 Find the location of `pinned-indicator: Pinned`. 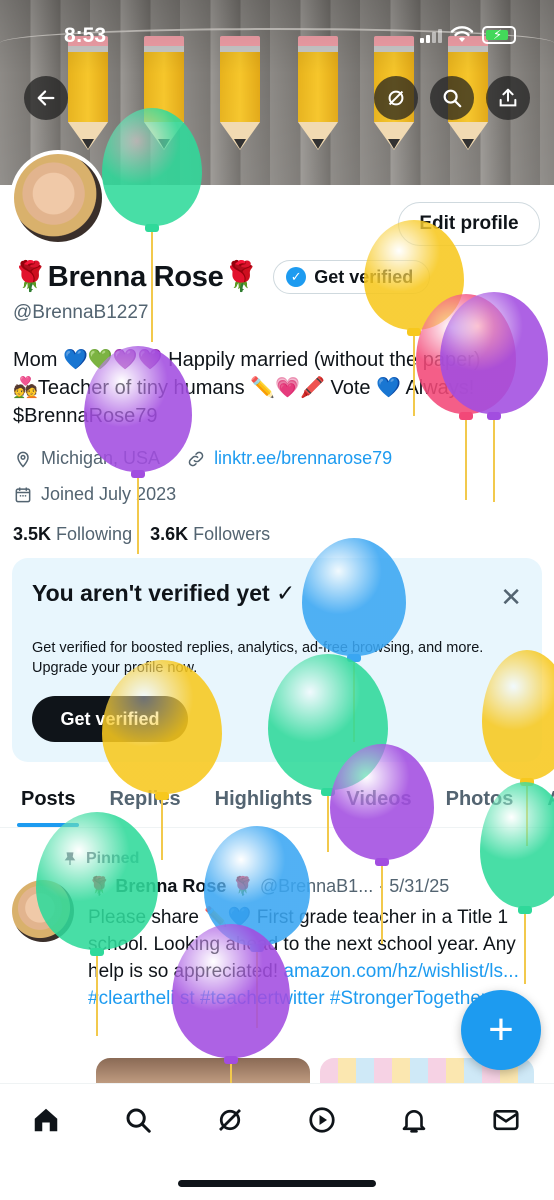

pinned-indicator: Pinned is located at coordinates (100, 859).